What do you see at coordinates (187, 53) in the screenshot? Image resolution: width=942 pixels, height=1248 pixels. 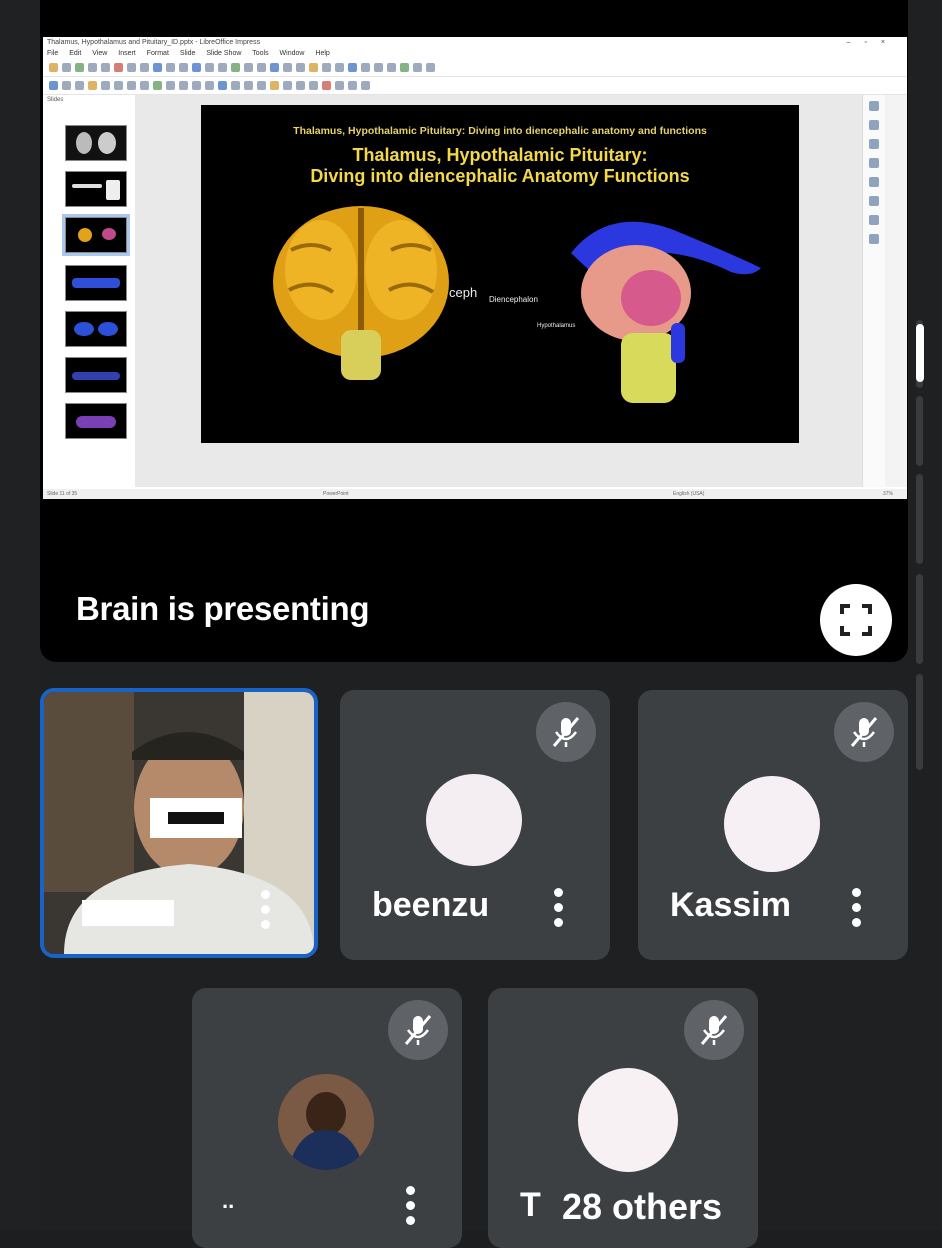 I see `menu-slide: Slide` at bounding box center [187, 53].